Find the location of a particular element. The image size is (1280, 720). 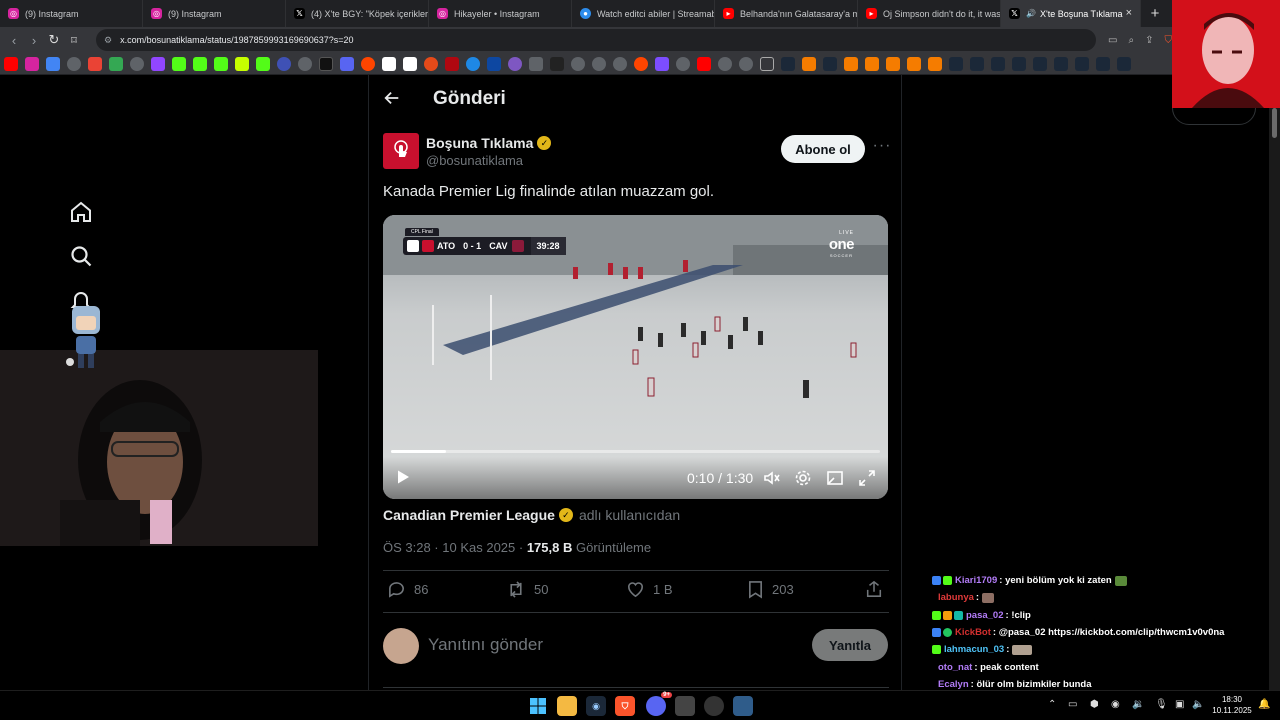

bookmark-discord-icon is located at coordinates (347, 63).